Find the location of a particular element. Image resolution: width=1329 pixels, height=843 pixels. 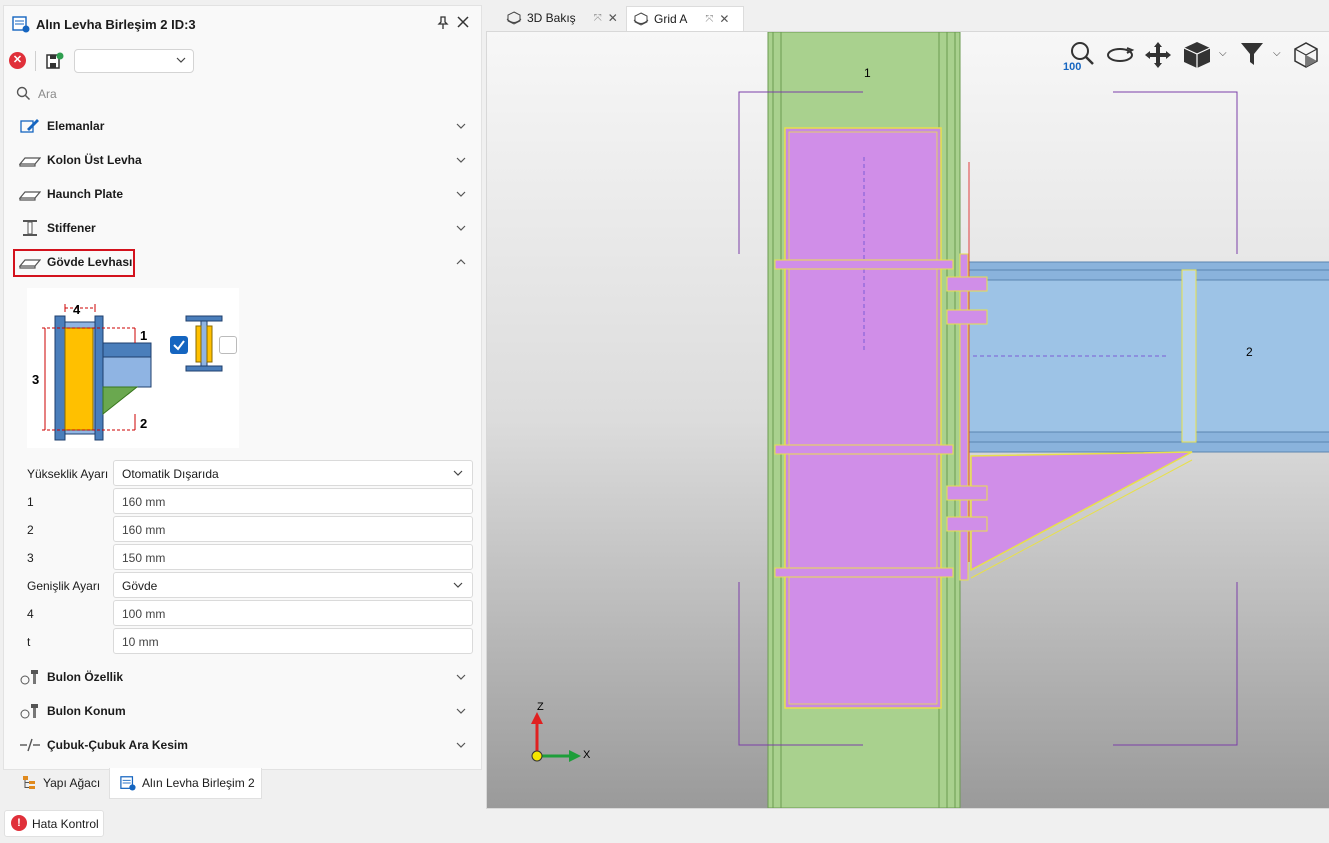

error-check-label: Hata Kontrol is located at coordinates (65, 824).